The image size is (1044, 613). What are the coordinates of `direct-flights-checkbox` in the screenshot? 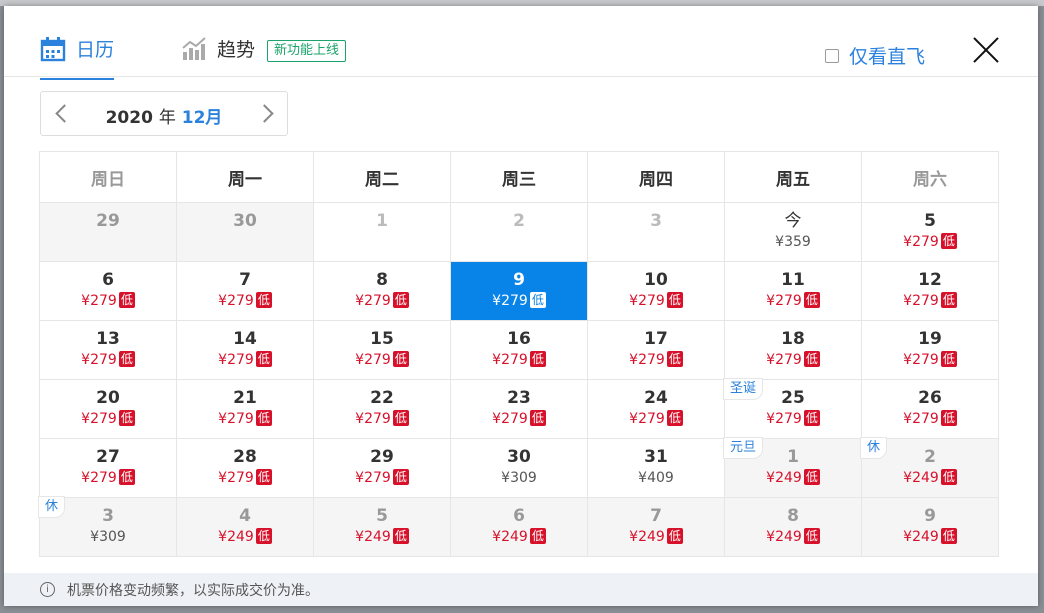 It's located at (832, 55).